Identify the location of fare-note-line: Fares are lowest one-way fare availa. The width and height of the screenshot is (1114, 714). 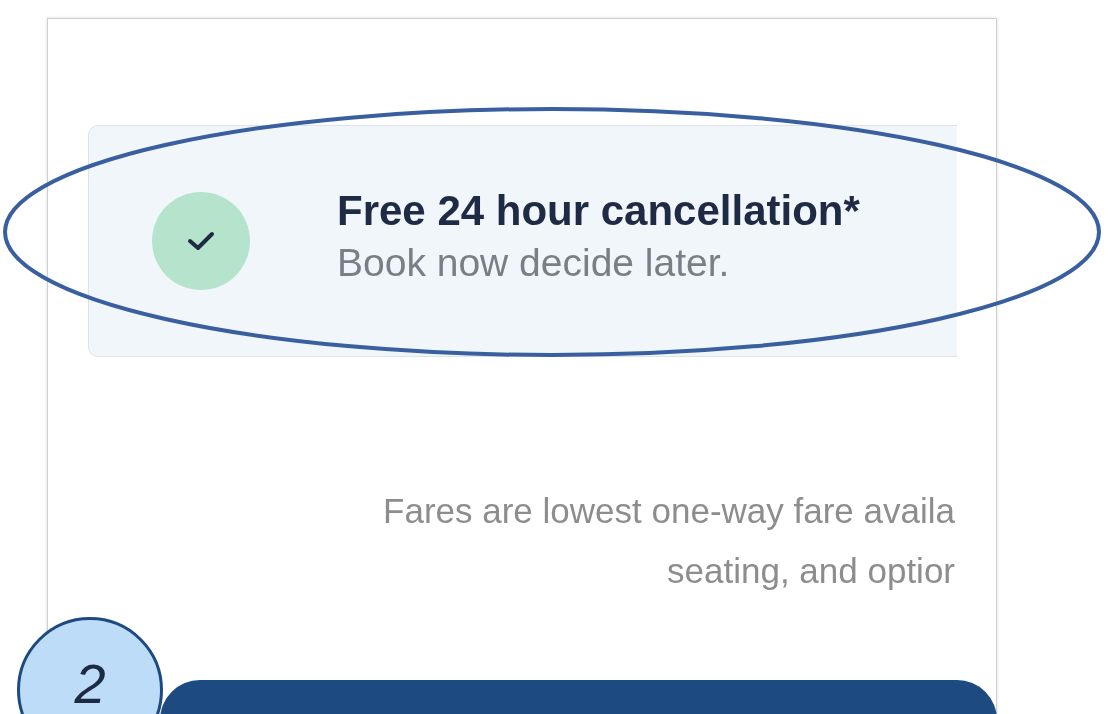
(669, 511).